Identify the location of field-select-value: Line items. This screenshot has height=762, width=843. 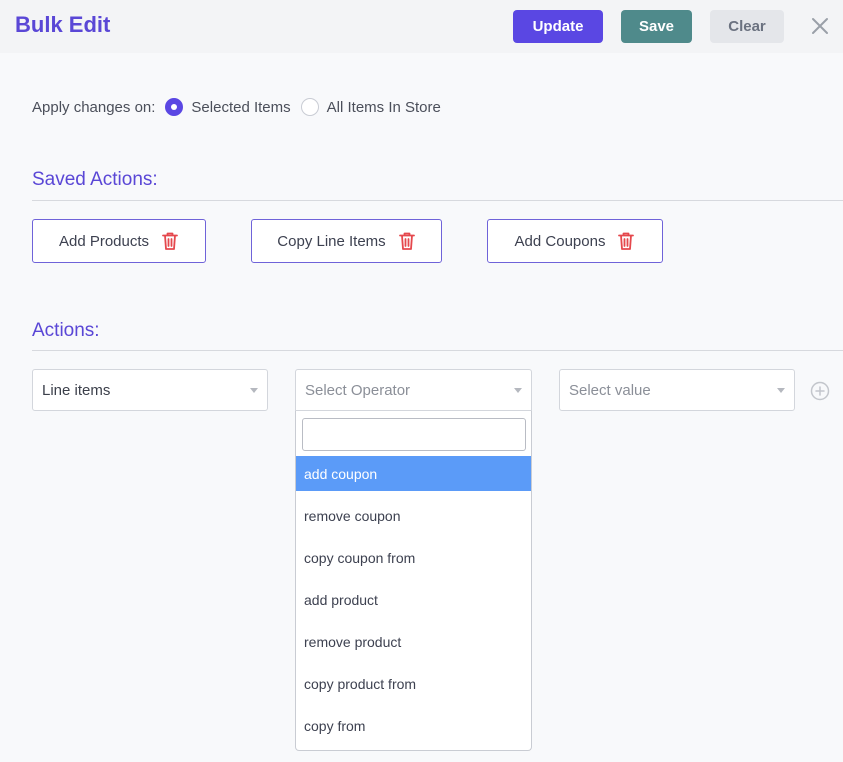
(76, 390).